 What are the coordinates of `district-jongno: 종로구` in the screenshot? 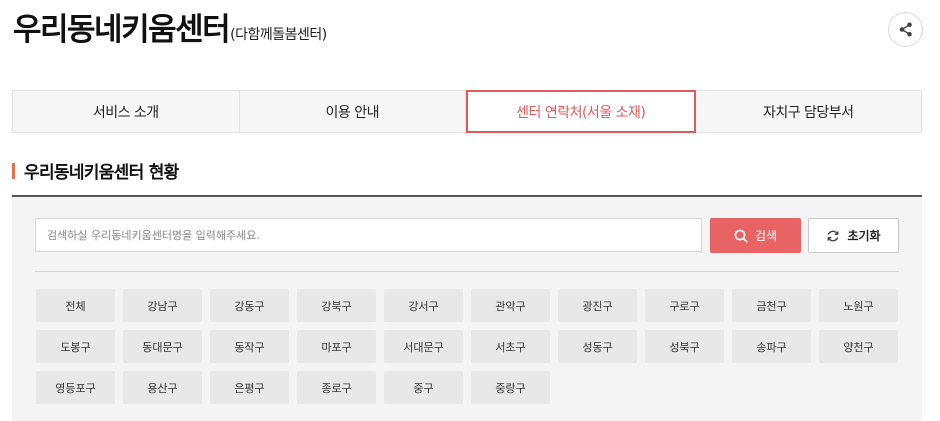 It's located at (336, 387).